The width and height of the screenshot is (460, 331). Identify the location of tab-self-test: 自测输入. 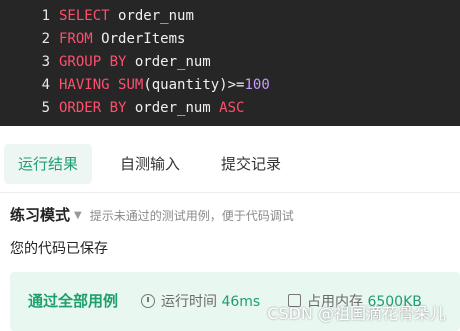
(150, 164).